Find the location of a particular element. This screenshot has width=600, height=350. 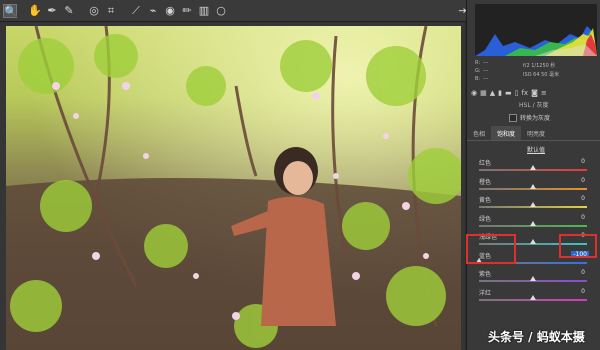

zoom-tool-icon: 🔍 is located at coordinates (10, 10).